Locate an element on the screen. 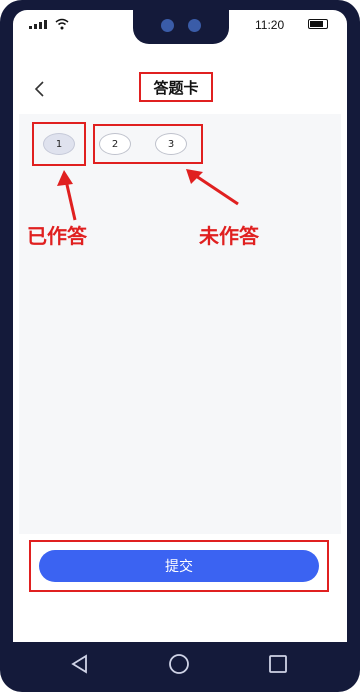 The width and height of the screenshot is (360, 692). question-3-button: 3 is located at coordinates (171, 144).